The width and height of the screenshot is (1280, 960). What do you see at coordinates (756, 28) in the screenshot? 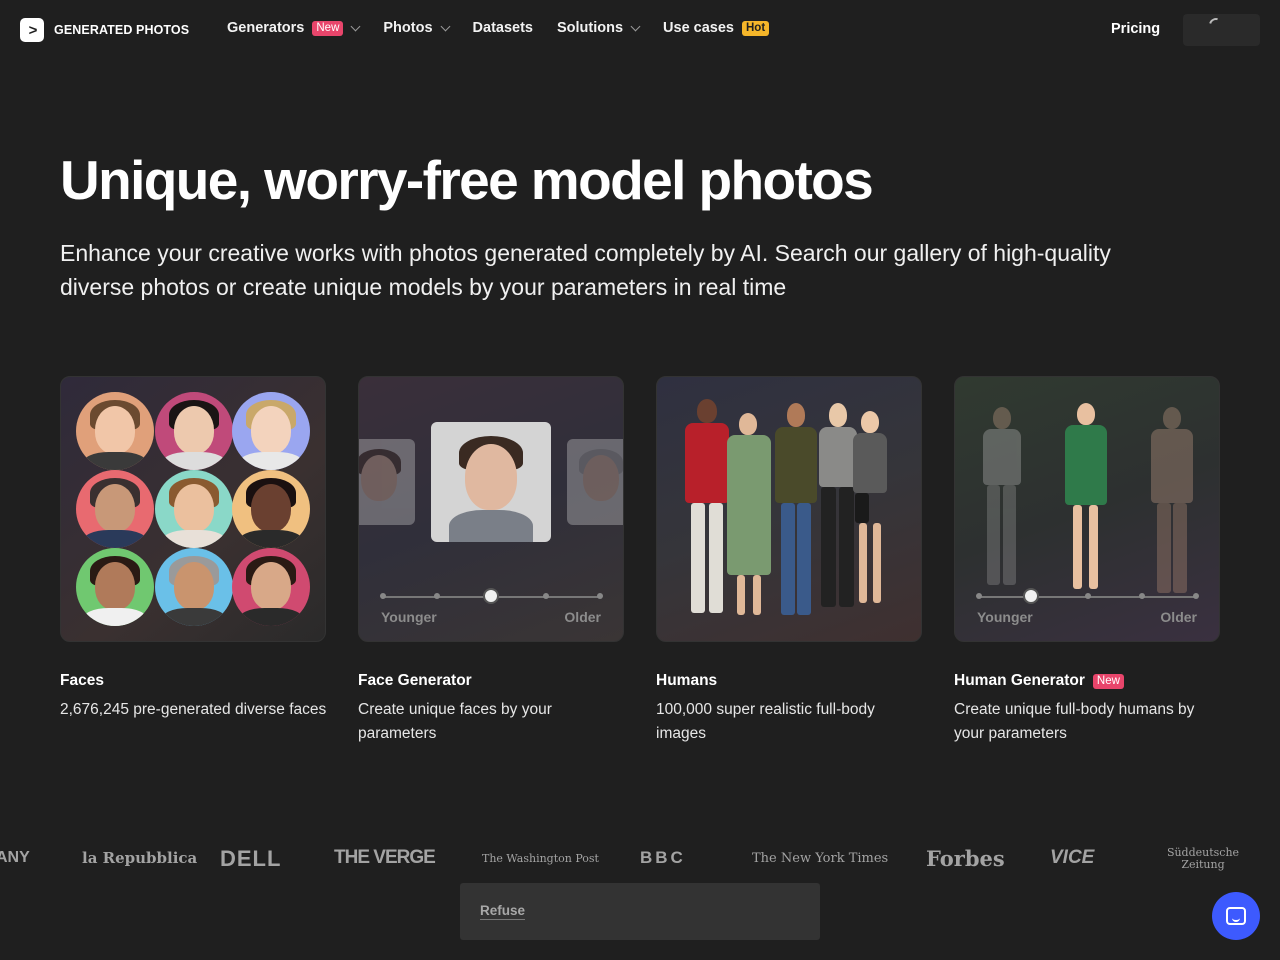
I see `hot-badge: Hot` at bounding box center [756, 28].